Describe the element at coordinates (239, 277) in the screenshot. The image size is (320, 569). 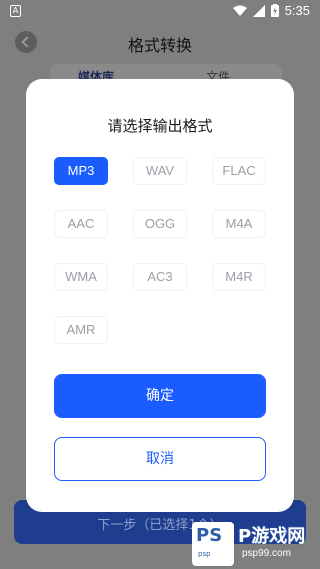
I see `format-option-m4r: M4R` at that location.